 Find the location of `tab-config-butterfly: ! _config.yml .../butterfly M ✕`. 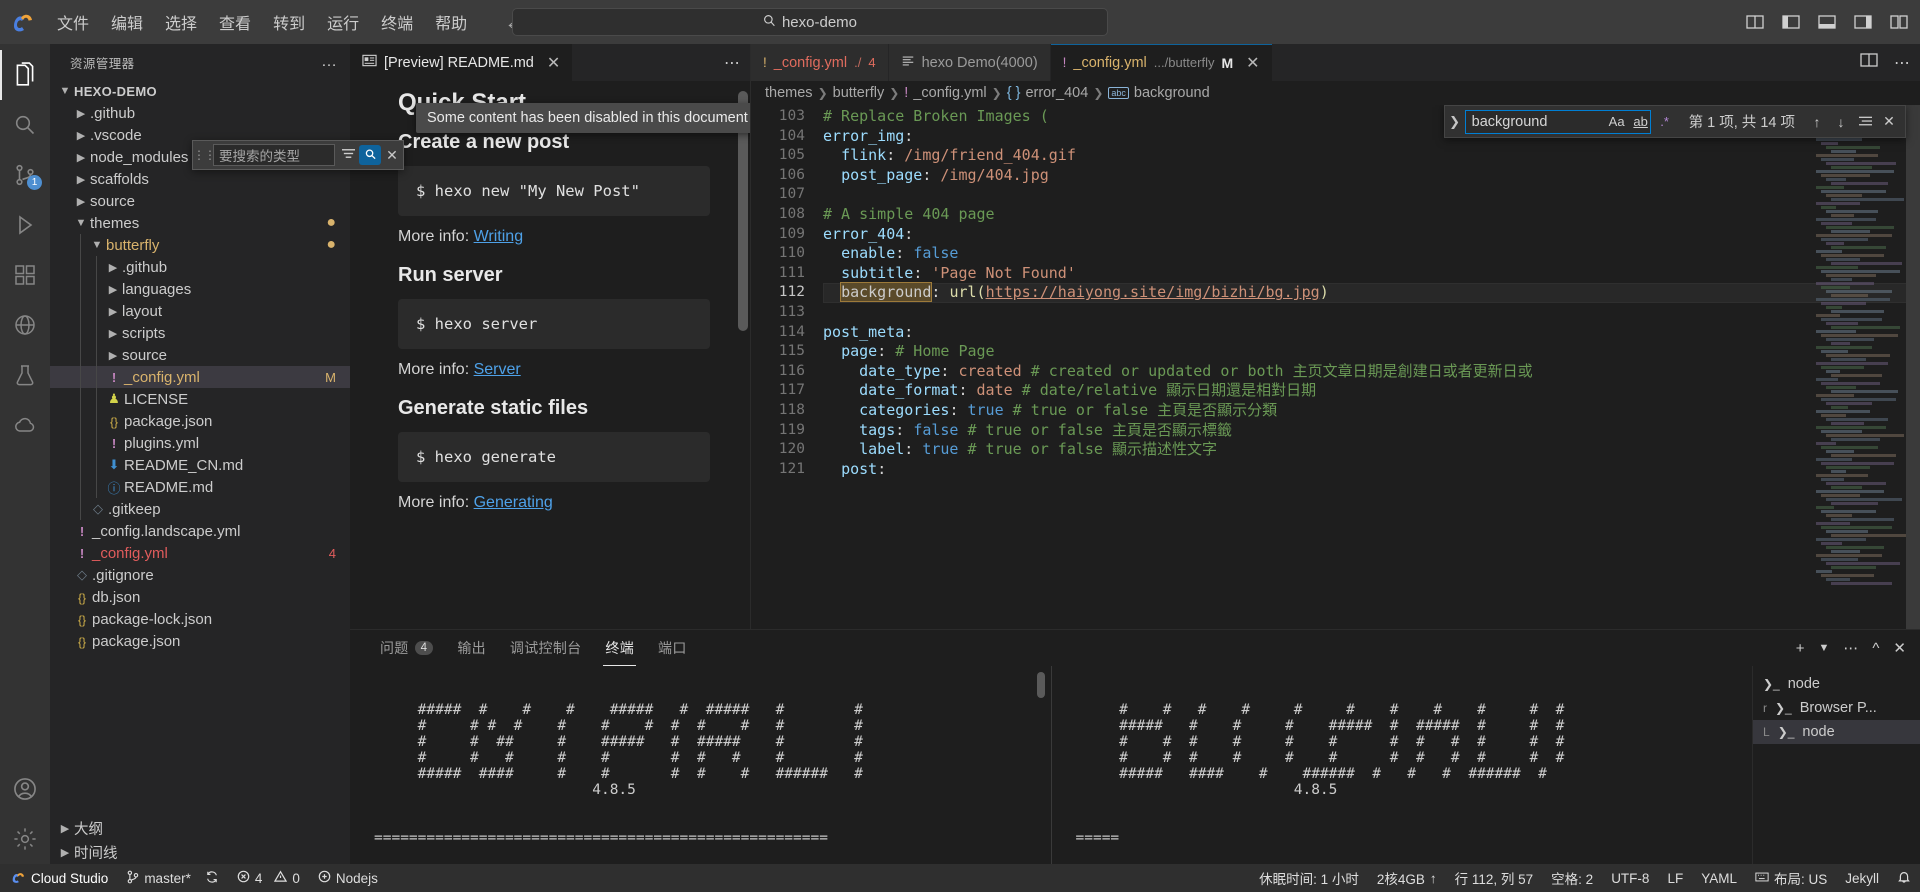

tab-config-butterfly: ! _config.yml .../butterfly M ✕ is located at coordinates (1161, 62).